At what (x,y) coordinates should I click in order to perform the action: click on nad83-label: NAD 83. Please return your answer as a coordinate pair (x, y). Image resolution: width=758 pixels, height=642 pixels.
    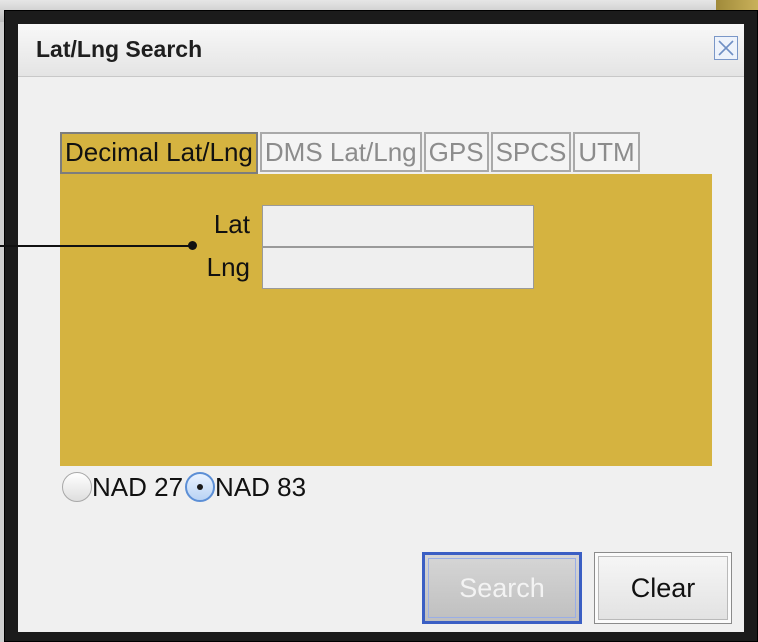
    Looking at the image, I should click on (260, 487).